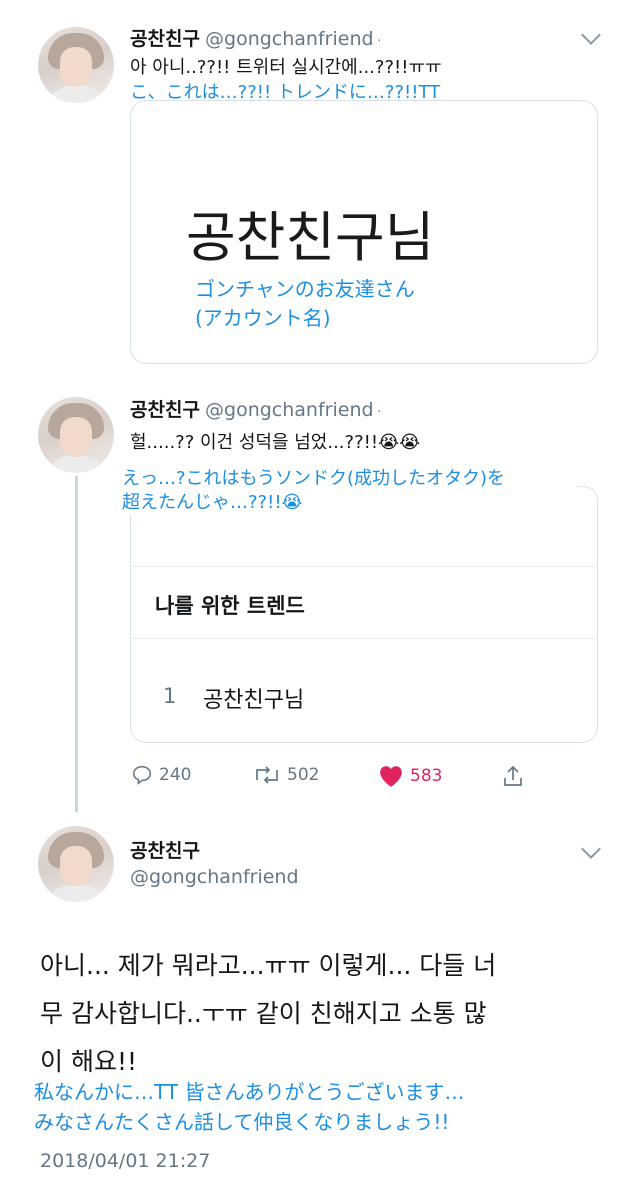  What do you see at coordinates (267, 775) in the screenshot?
I see `retweet-icon` at bounding box center [267, 775].